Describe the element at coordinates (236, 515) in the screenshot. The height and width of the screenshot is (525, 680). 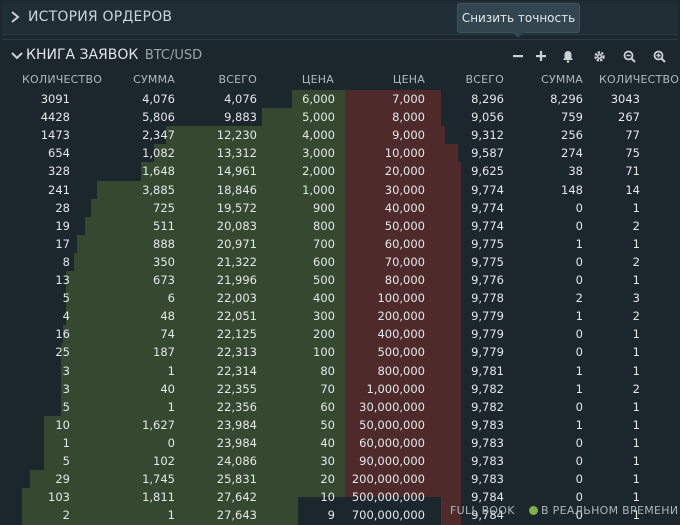
I see `bid-total: 27,643` at that location.